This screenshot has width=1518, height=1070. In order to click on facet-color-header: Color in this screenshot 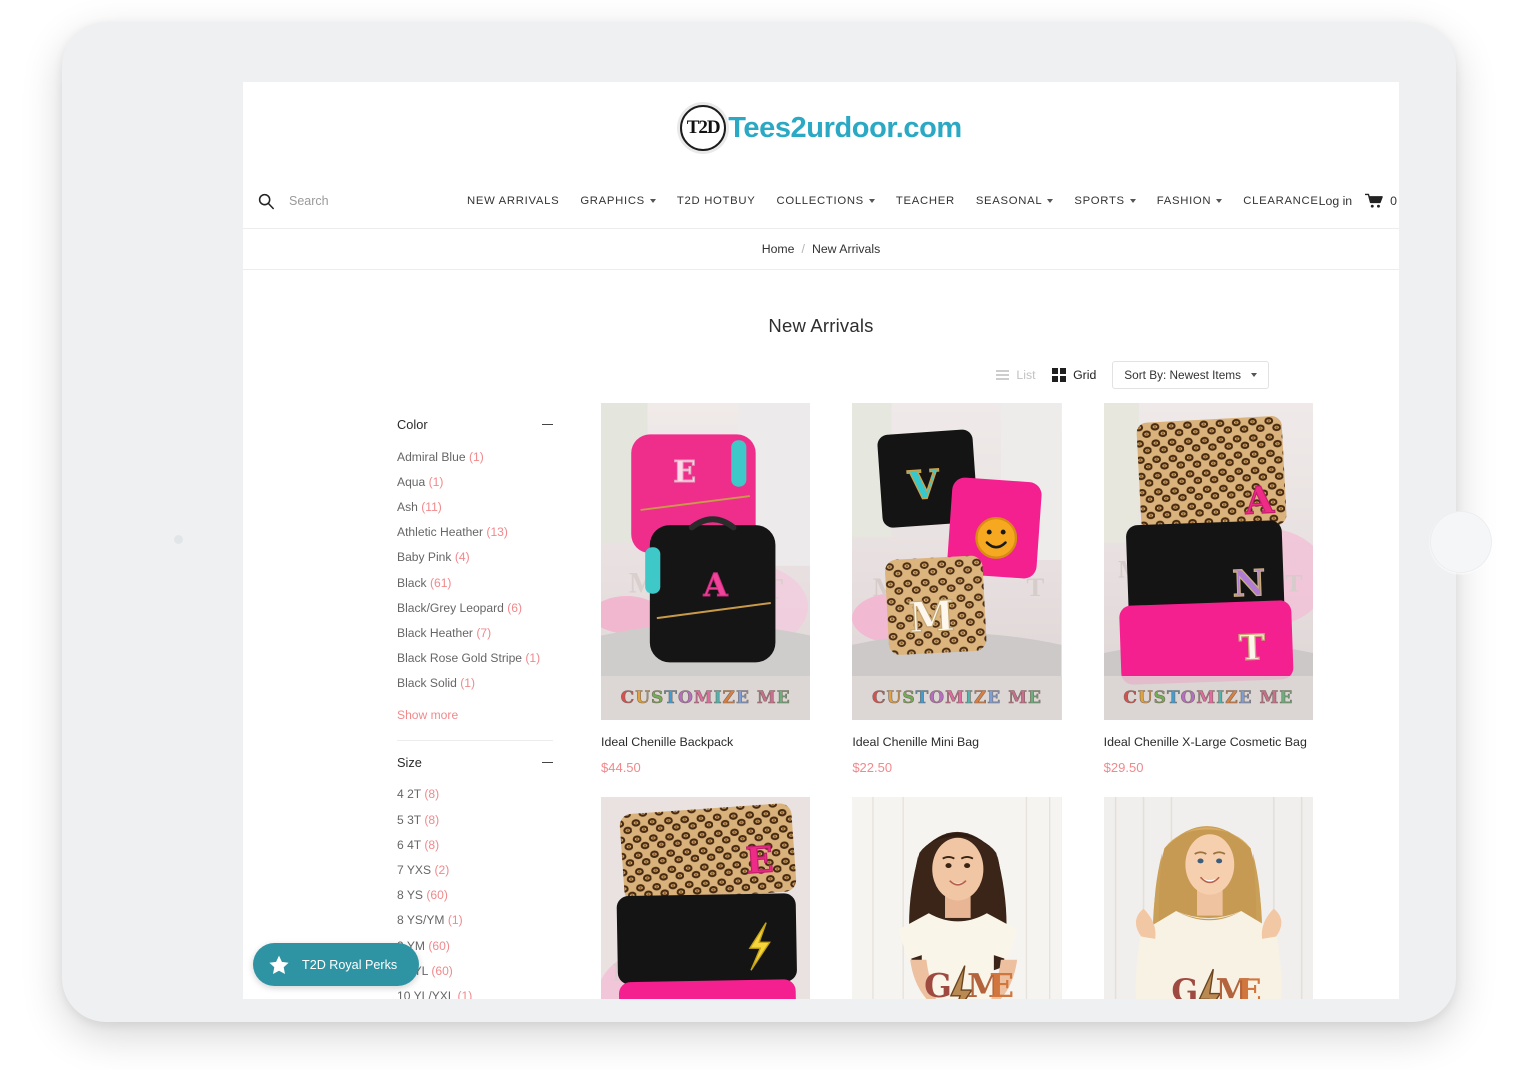, I will do `click(475, 427)`.